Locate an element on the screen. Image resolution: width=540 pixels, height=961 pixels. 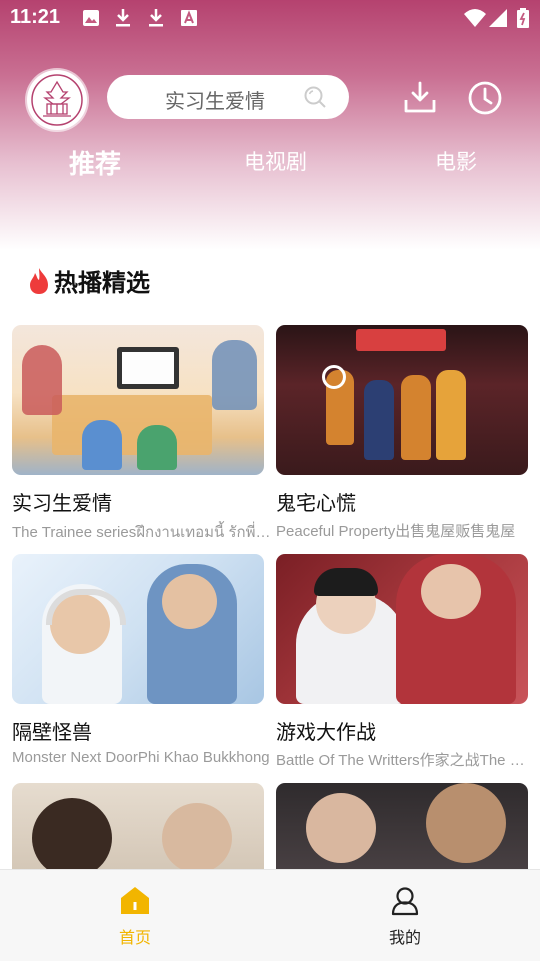
app-logo-avatar is located at coordinates (57, 100).